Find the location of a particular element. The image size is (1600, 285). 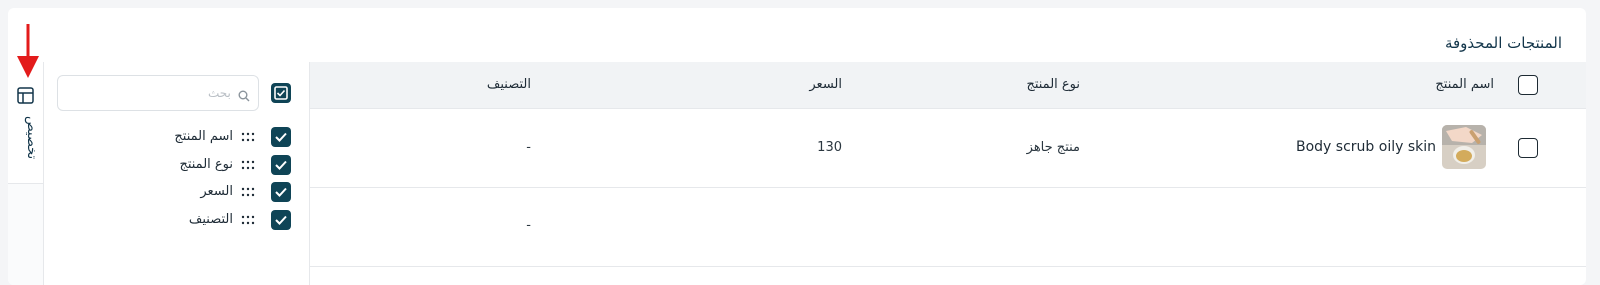

customize-label: تخصيص is located at coordinates (31, 137).